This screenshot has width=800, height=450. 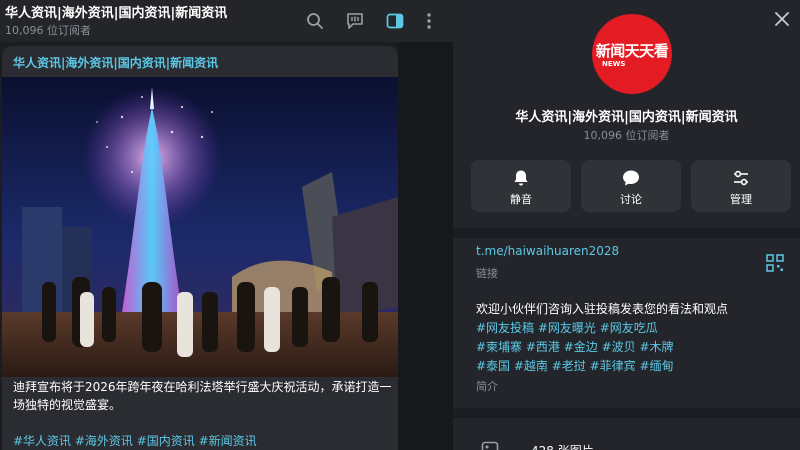 I want to click on discuss-label: 讨论, so click(x=631, y=199).